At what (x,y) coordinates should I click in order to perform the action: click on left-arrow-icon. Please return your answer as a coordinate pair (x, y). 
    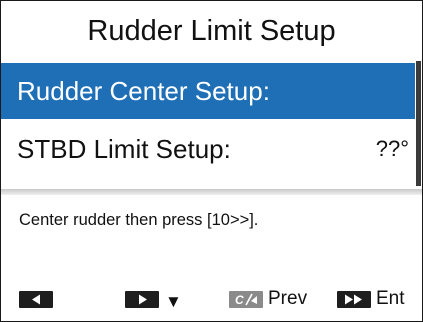
    Looking at the image, I should click on (36, 299).